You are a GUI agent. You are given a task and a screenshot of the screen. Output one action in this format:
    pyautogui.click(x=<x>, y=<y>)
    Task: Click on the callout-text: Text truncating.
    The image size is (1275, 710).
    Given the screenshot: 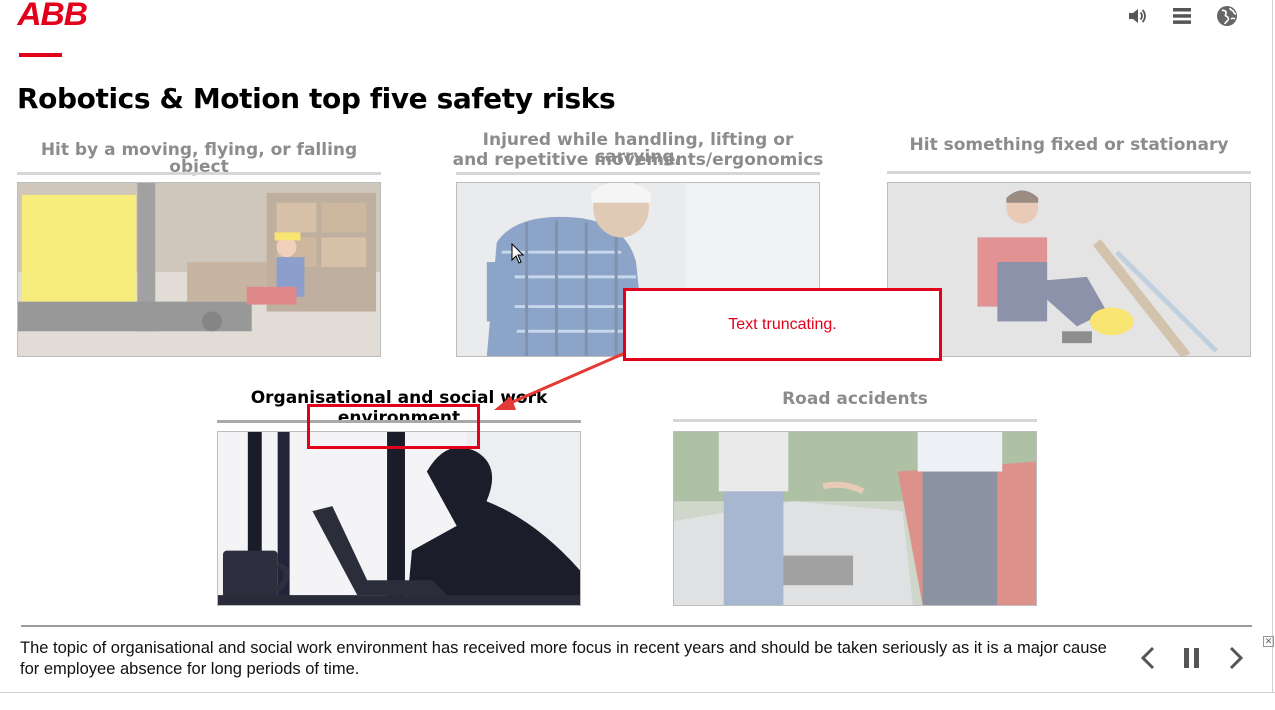 What is the action you would take?
    pyautogui.click(x=782, y=324)
    